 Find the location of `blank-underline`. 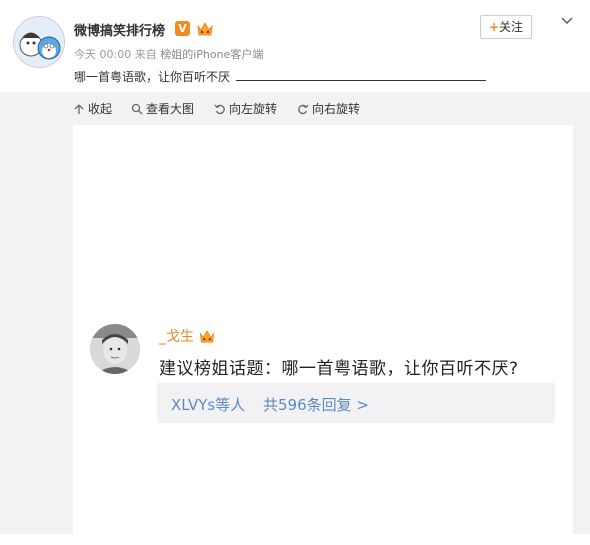

blank-underline is located at coordinates (361, 75).